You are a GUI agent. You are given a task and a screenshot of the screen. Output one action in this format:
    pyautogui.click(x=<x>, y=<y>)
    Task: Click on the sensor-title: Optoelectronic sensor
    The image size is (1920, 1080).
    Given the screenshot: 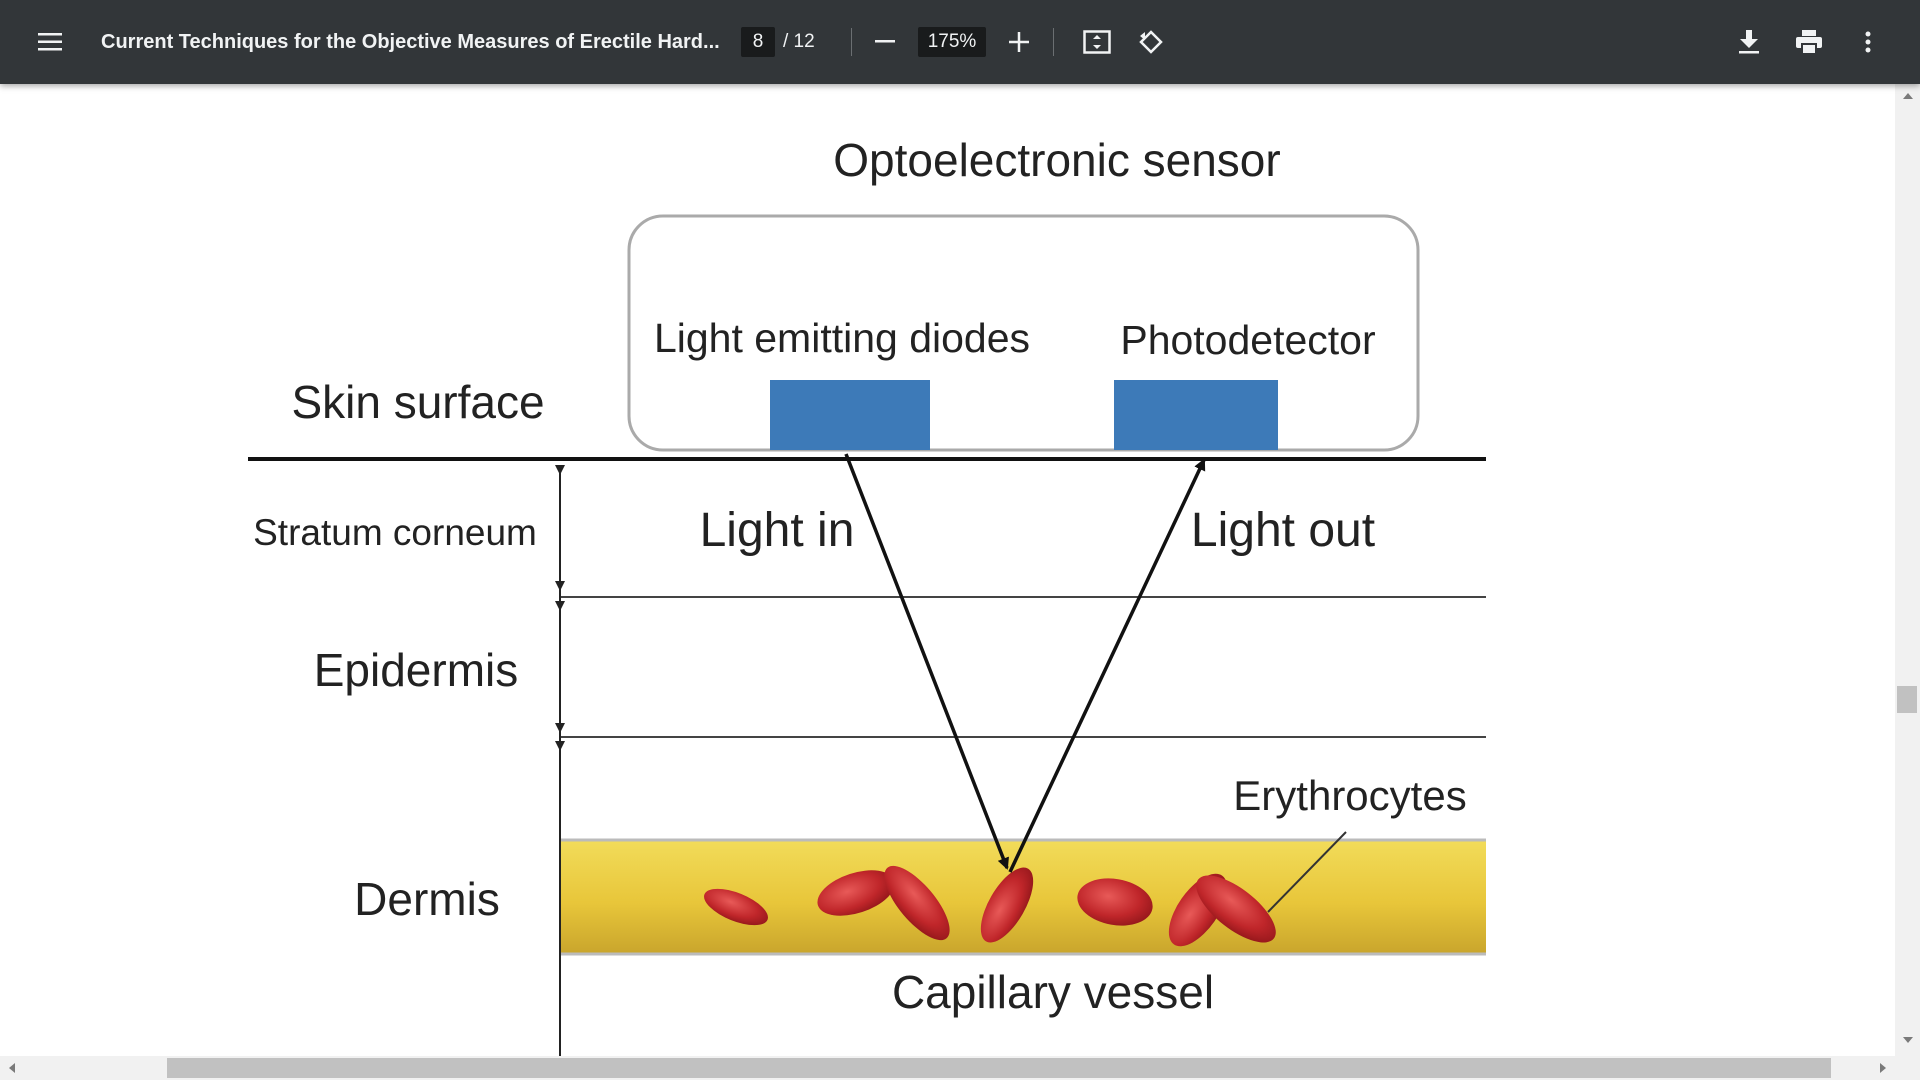 What is the action you would take?
    pyautogui.click(x=1056, y=160)
    